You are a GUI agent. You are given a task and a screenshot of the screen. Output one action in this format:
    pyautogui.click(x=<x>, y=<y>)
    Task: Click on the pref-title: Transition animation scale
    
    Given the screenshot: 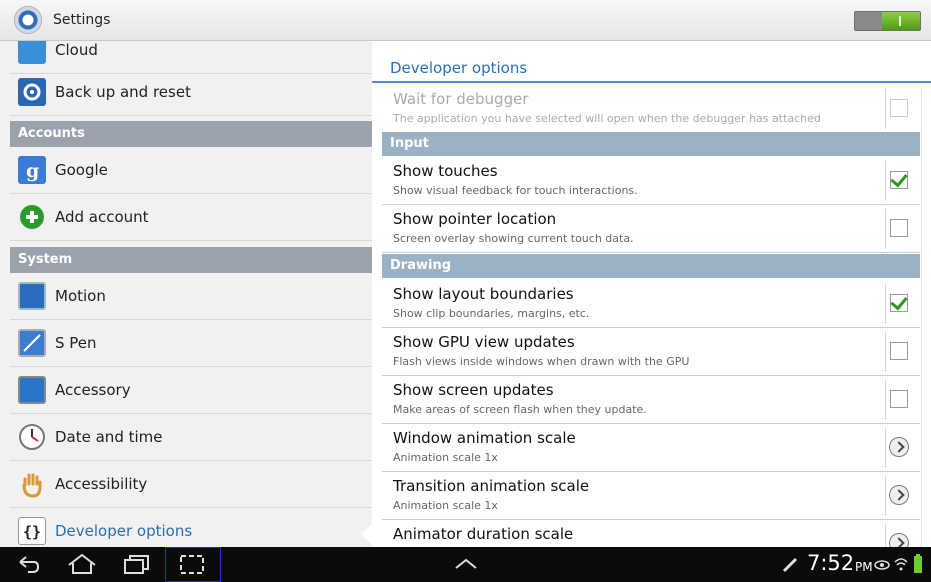 What is the action you would take?
    pyautogui.click(x=491, y=486)
    